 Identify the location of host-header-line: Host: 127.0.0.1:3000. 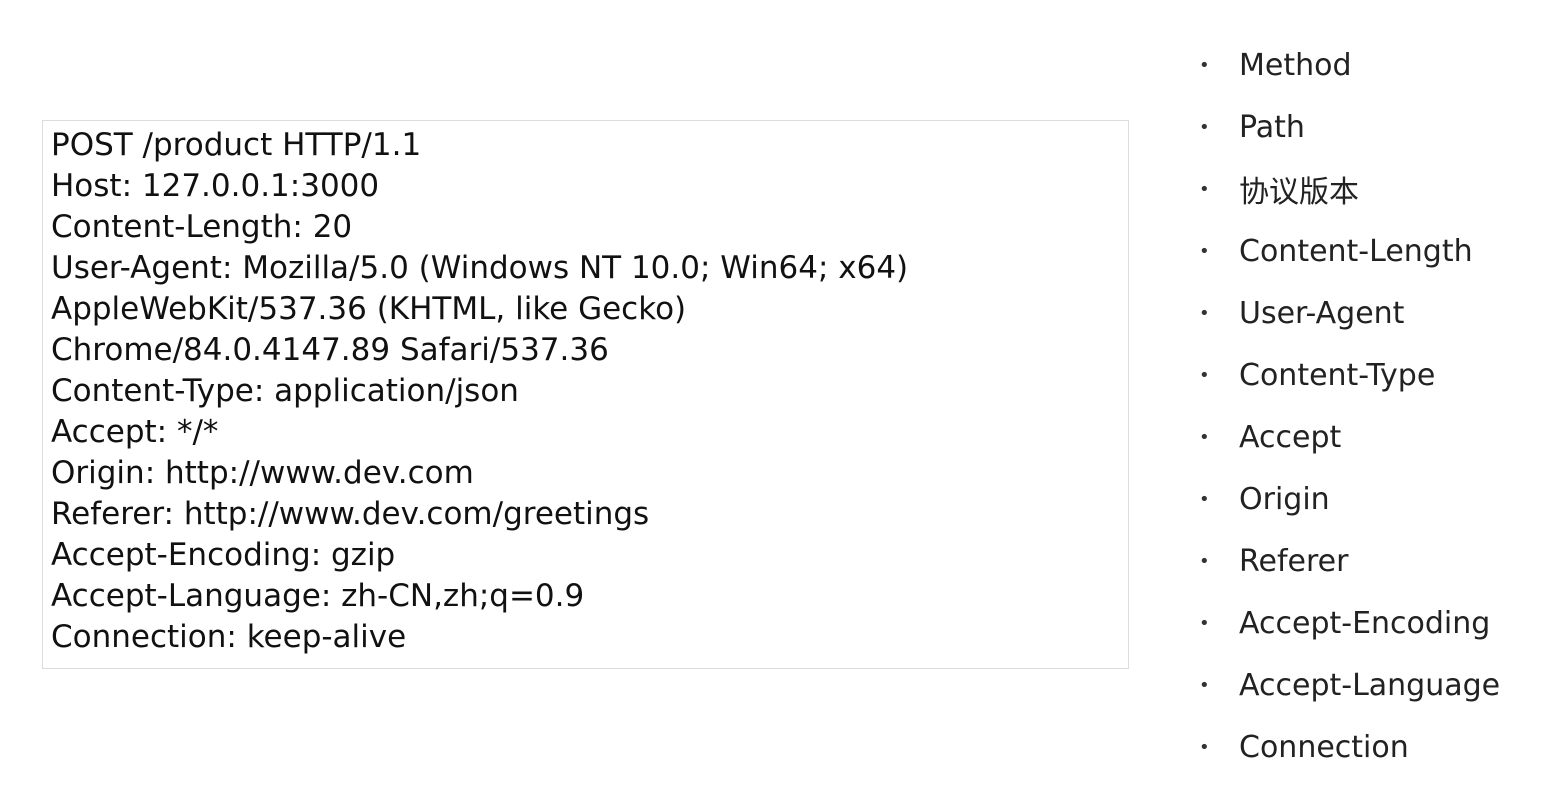
(215, 186).